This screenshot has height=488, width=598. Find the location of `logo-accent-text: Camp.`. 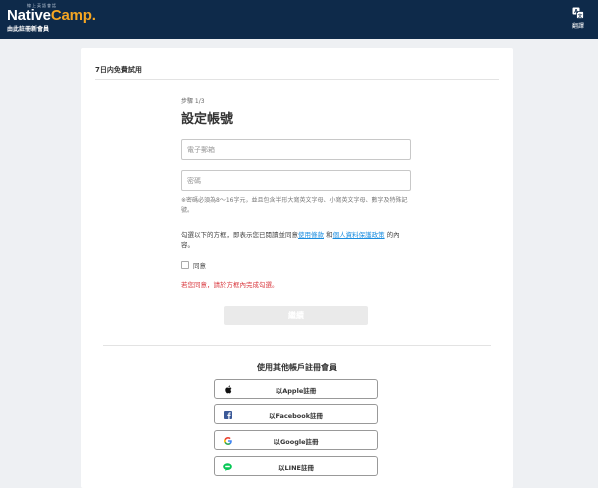

logo-accent-text: Camp. is located at coordinates (73, 15).